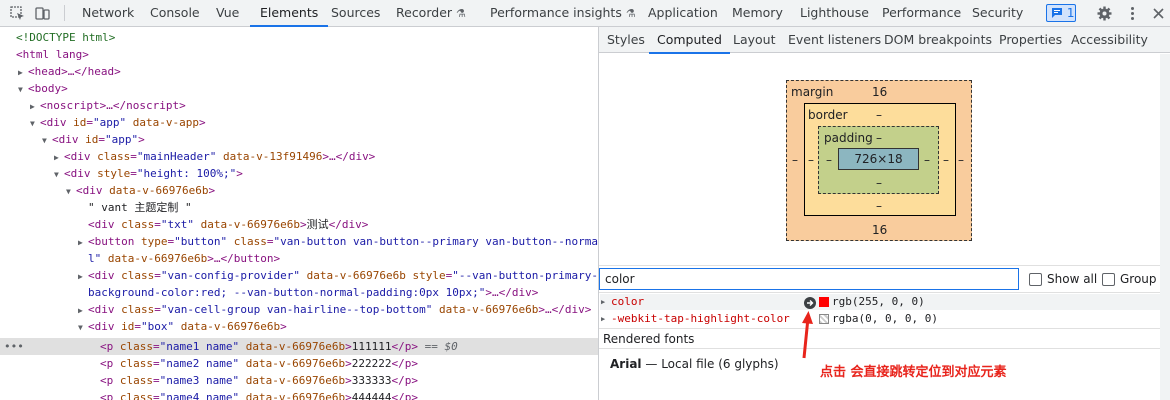 This screenshot has height=400, width=1170. Describe the element at coordinates (57, 37) in the screenshot. I see `dom-node-doctype: <!DOCTYPE html>` at that location.